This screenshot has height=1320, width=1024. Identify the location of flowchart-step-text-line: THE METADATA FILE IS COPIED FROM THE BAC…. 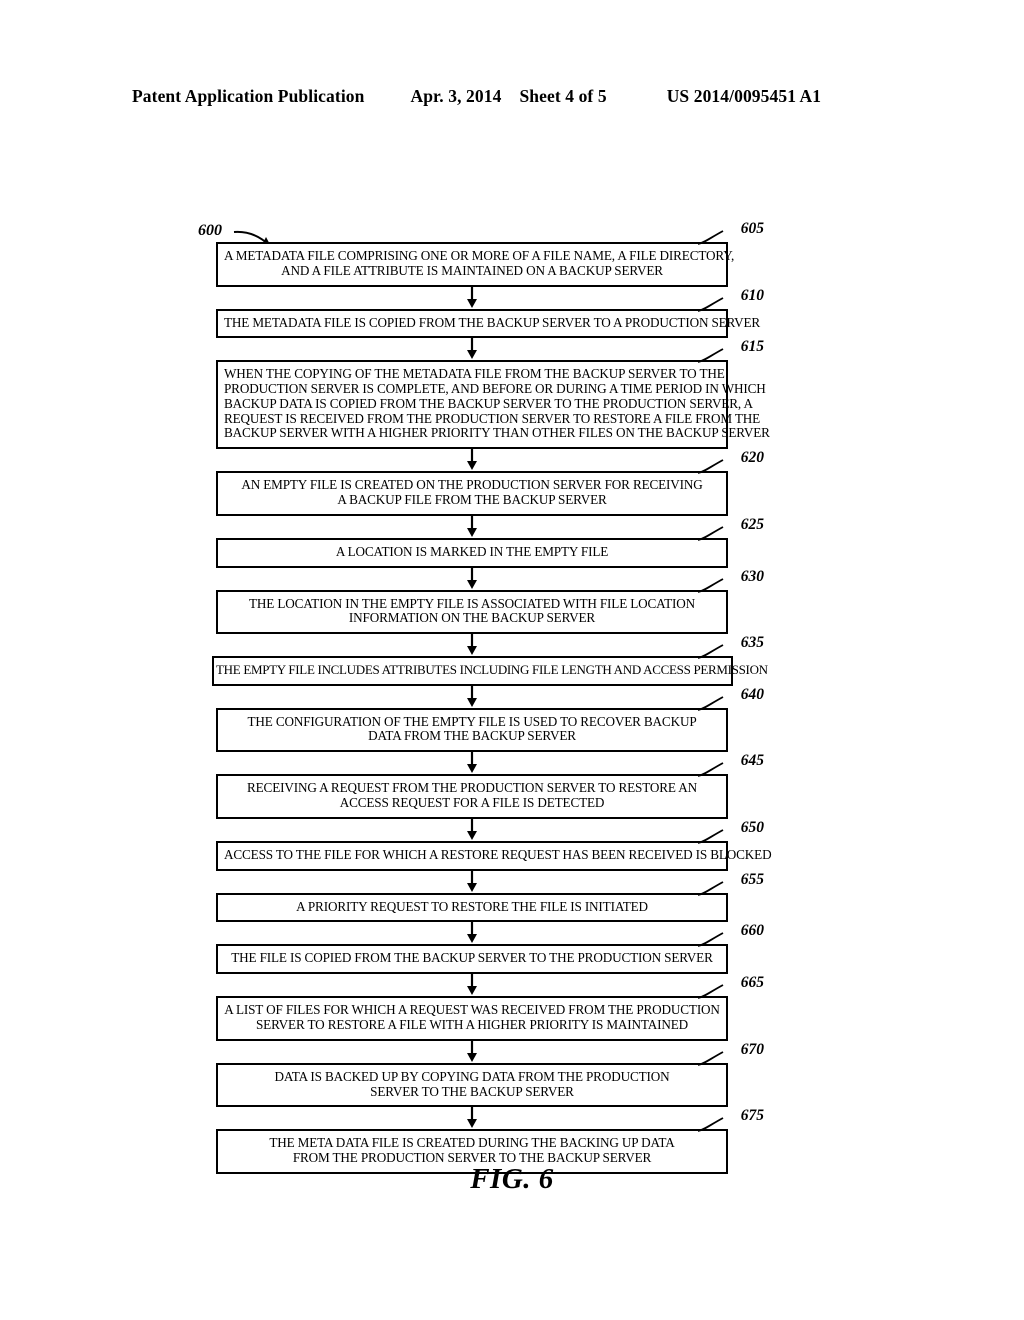
(492, 322).